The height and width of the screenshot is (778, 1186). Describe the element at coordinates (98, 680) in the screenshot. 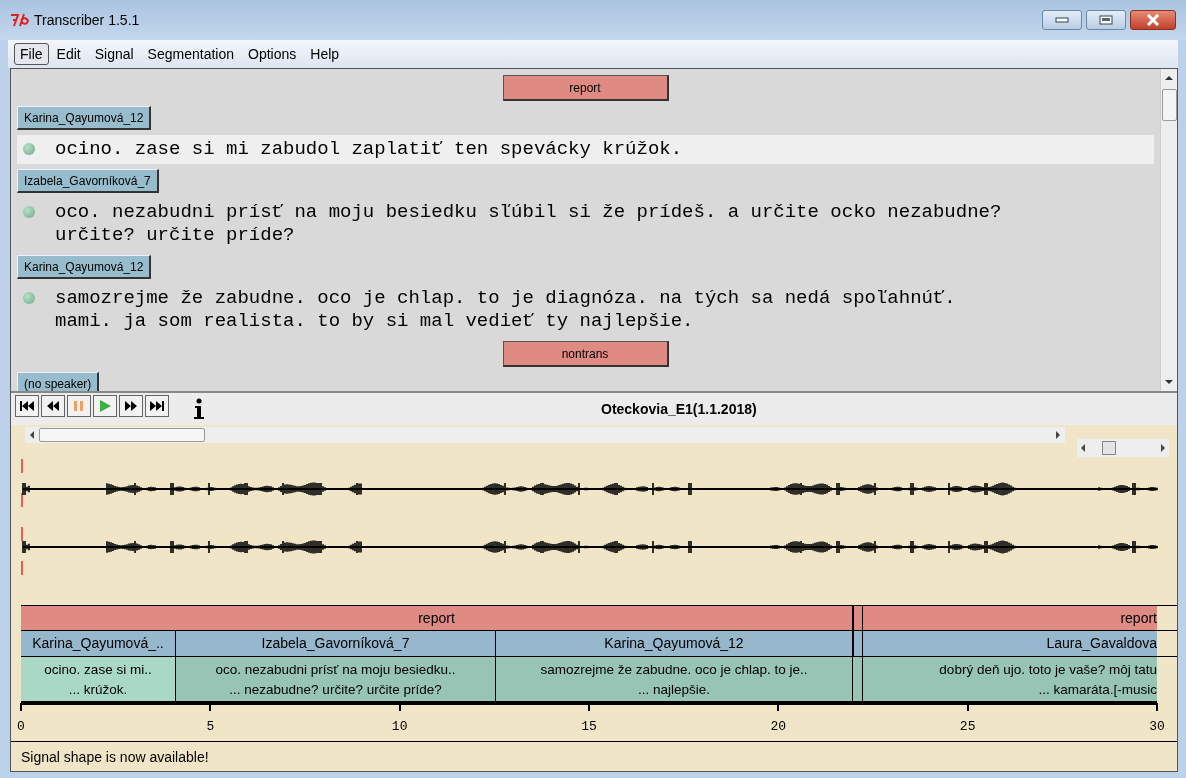

I see `text-segment: ocino. zase si mi.. ... krúžok.` at that location.